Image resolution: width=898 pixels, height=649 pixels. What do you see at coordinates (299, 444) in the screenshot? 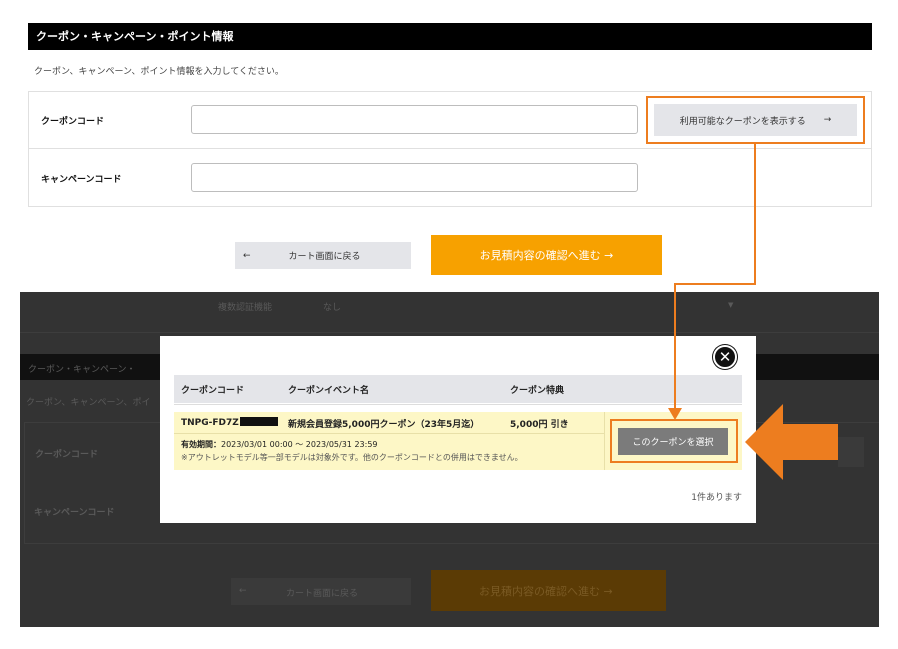
I see `validity-value: 2023/03/01 00:00 ～ 2023/05/31 23:59` at bounding box center [299, 444].